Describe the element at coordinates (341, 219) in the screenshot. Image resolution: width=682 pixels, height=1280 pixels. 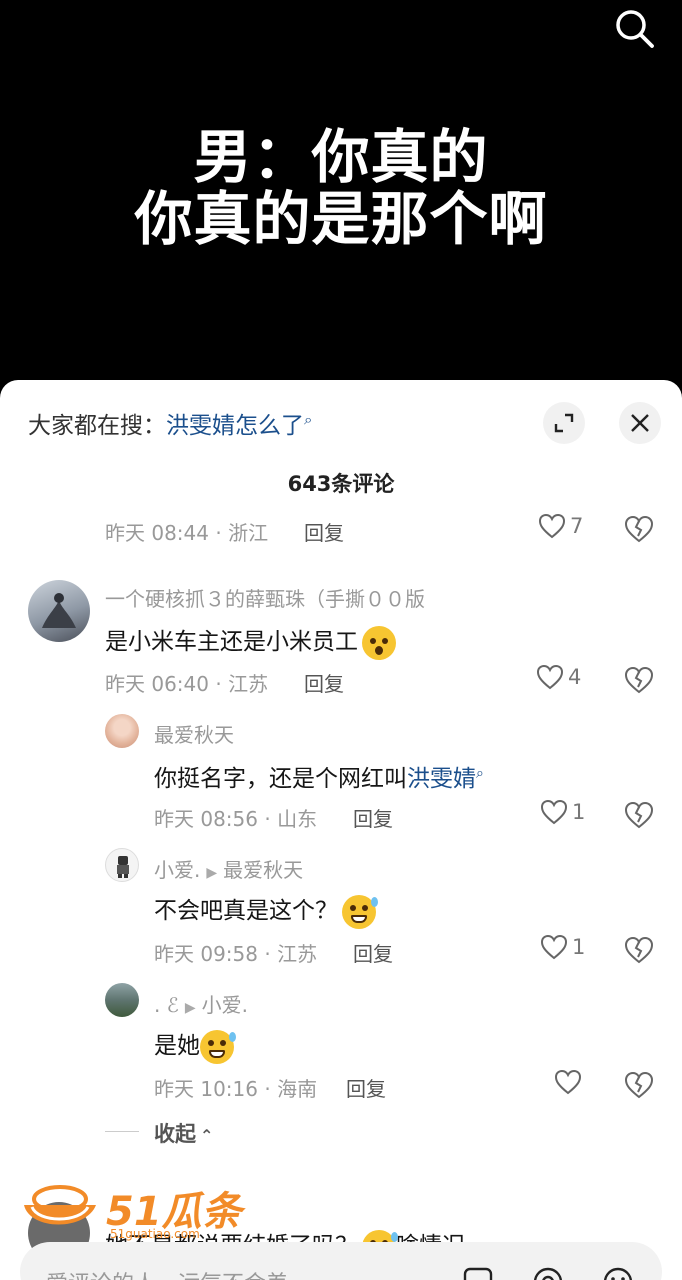
I see `caption-line-2: 你真的是那个啊` at that location.